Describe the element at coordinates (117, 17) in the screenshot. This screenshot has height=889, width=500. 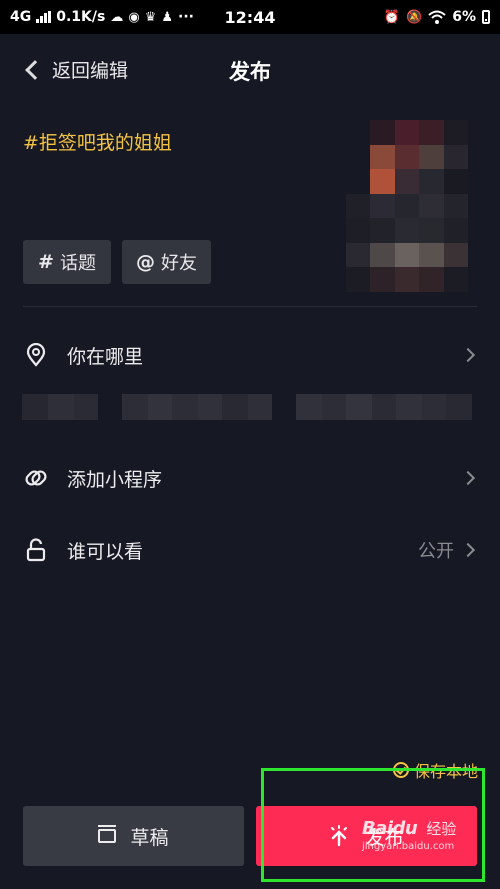
I see `cloud-icon: ☁` at that location.